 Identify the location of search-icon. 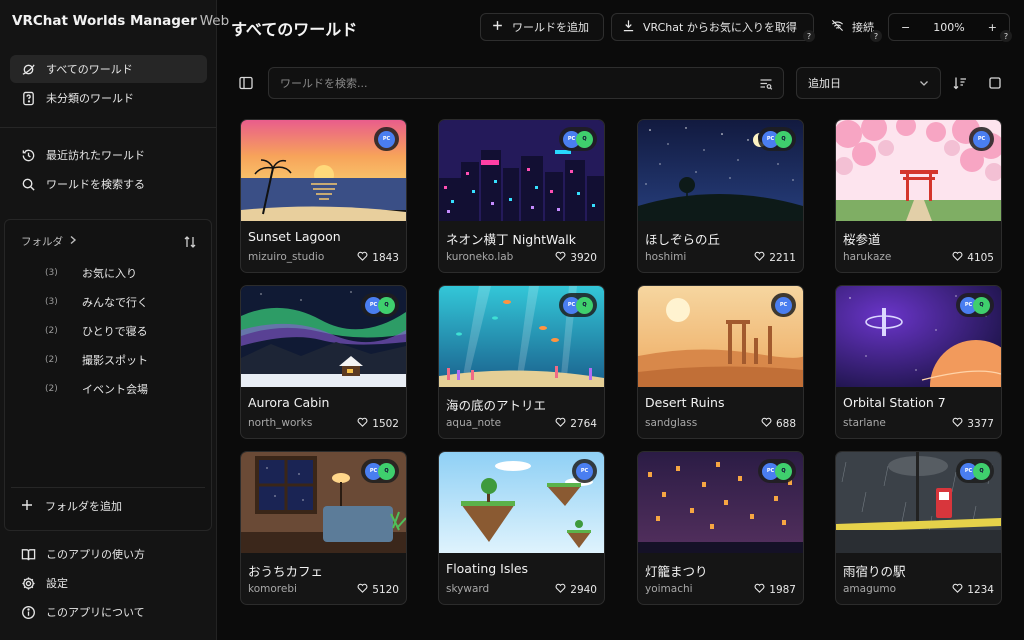
(28, 184).